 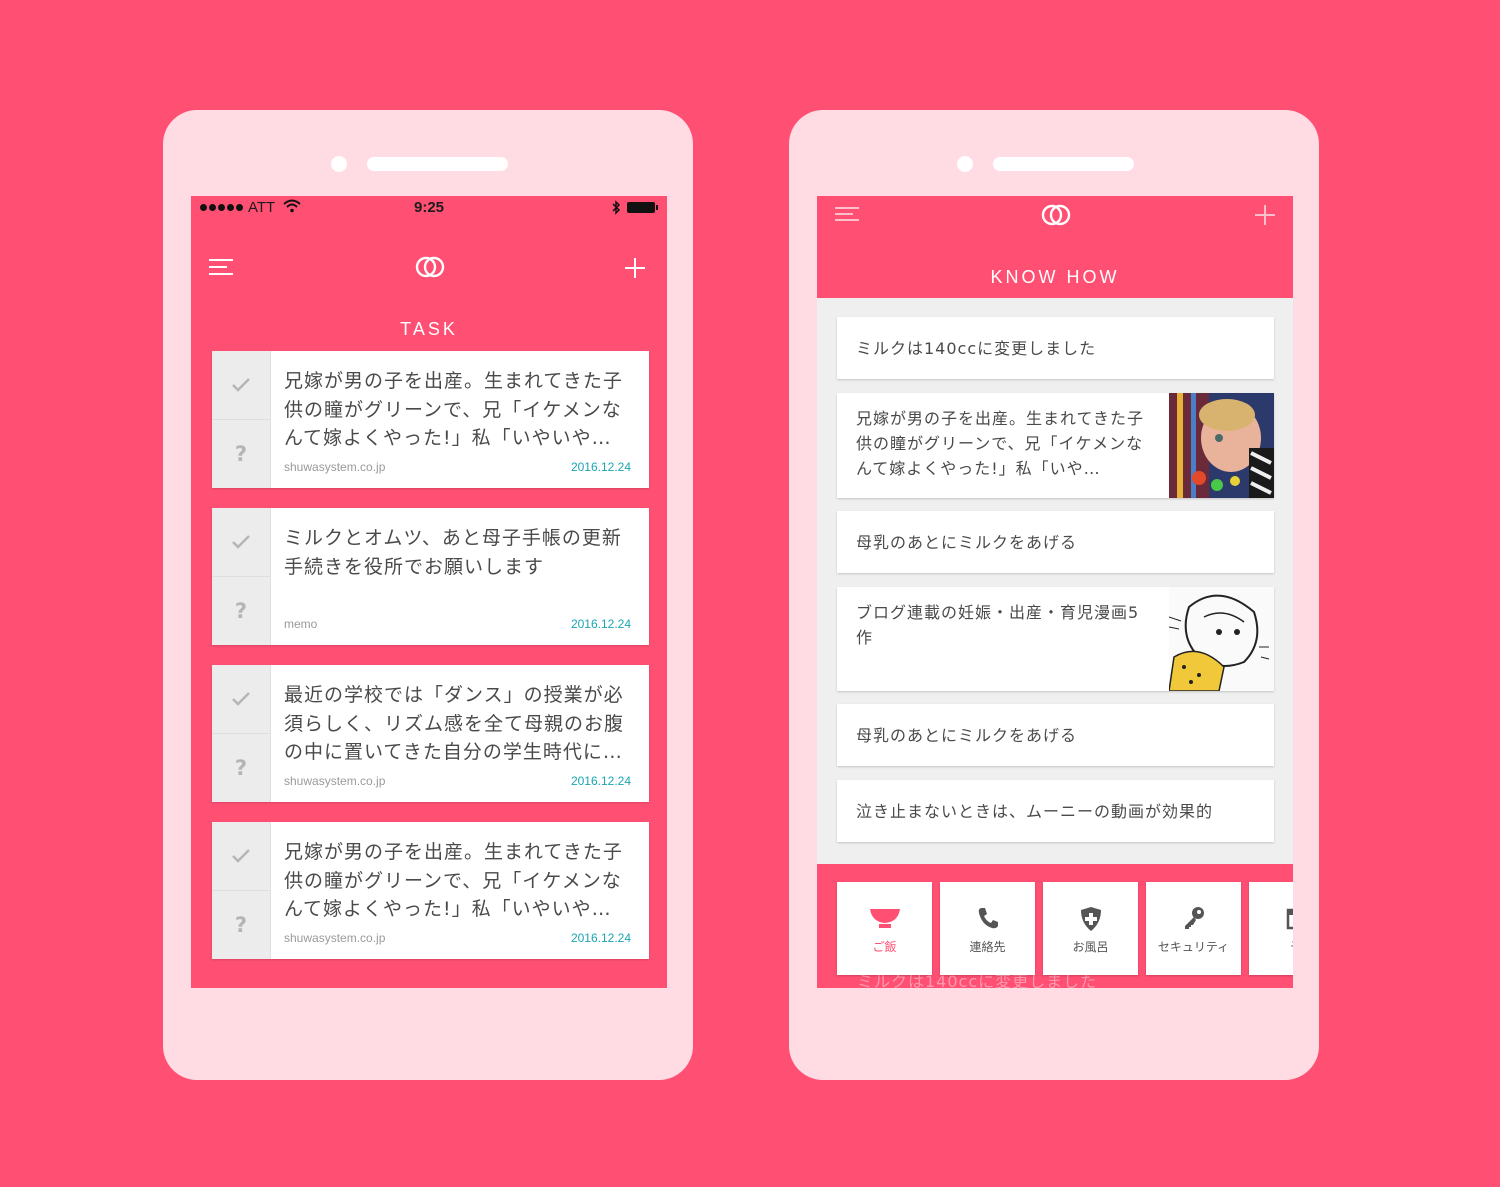 I want to click on status-bar: ATT 9:25, so click(x=429, y=208).